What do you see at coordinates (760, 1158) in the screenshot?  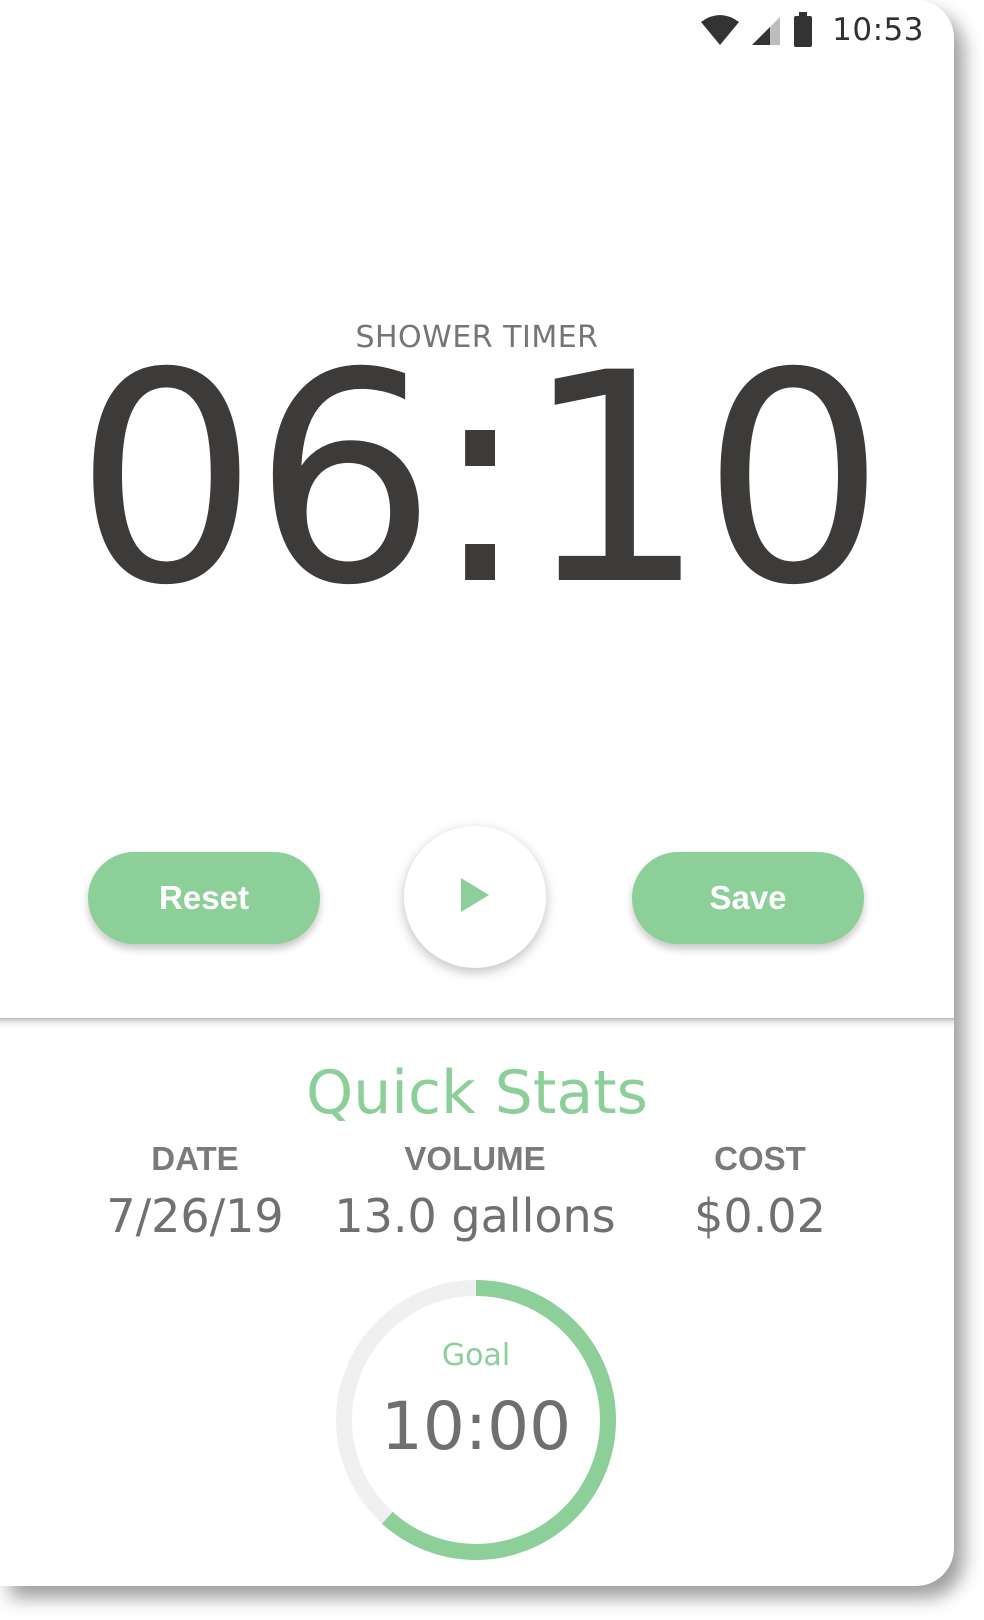 I see `stat-cost-header: COST` at bounding box center [760, 1158].